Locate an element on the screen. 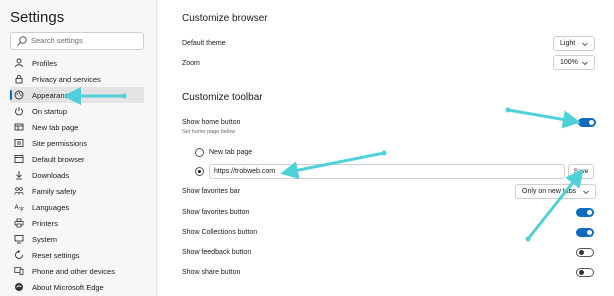 The width and height of the screenshot is (614, 296). custom-url-radio is located at coordinates (199, 171).